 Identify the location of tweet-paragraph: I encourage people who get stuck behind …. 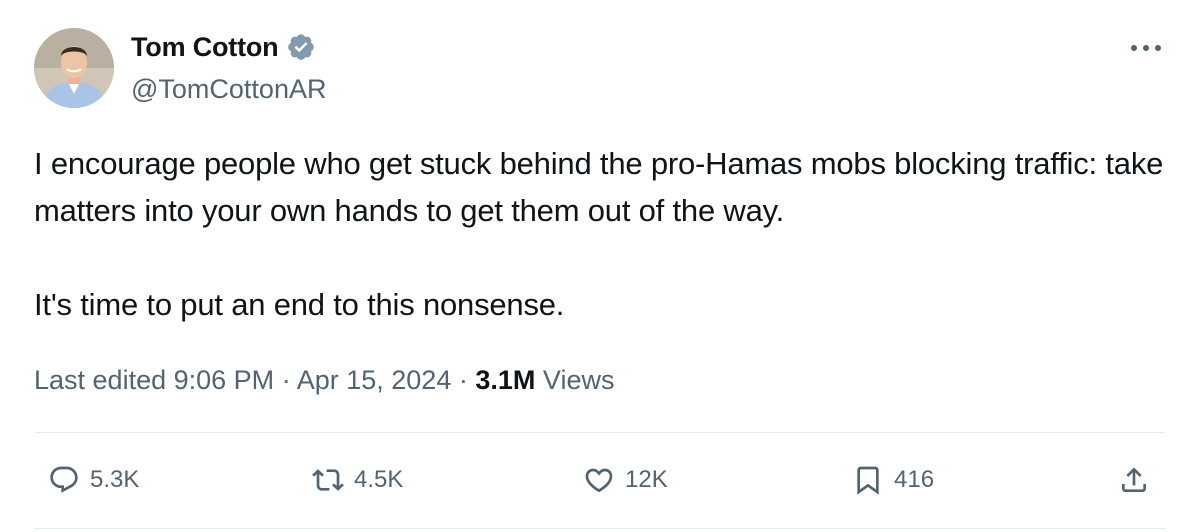
(599, 187).